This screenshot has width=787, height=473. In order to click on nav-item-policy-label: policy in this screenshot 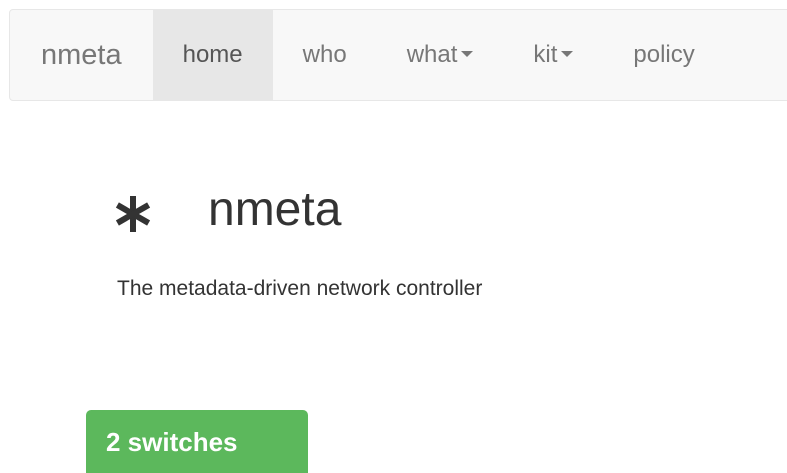, I will do `click(664, 54)`.